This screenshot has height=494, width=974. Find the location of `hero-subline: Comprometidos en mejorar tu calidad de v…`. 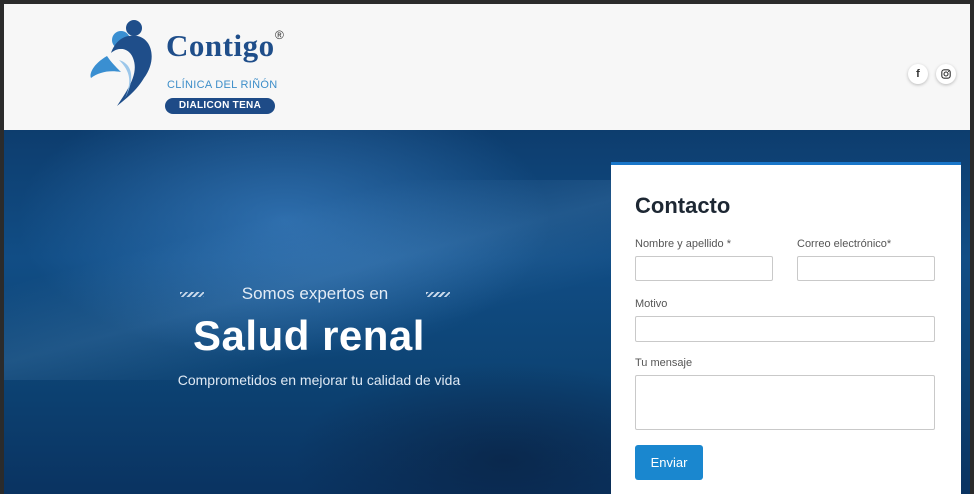

hero-subline: Comprometidos en mejorar tu calidad de v… is located at coordinates (319, 380).